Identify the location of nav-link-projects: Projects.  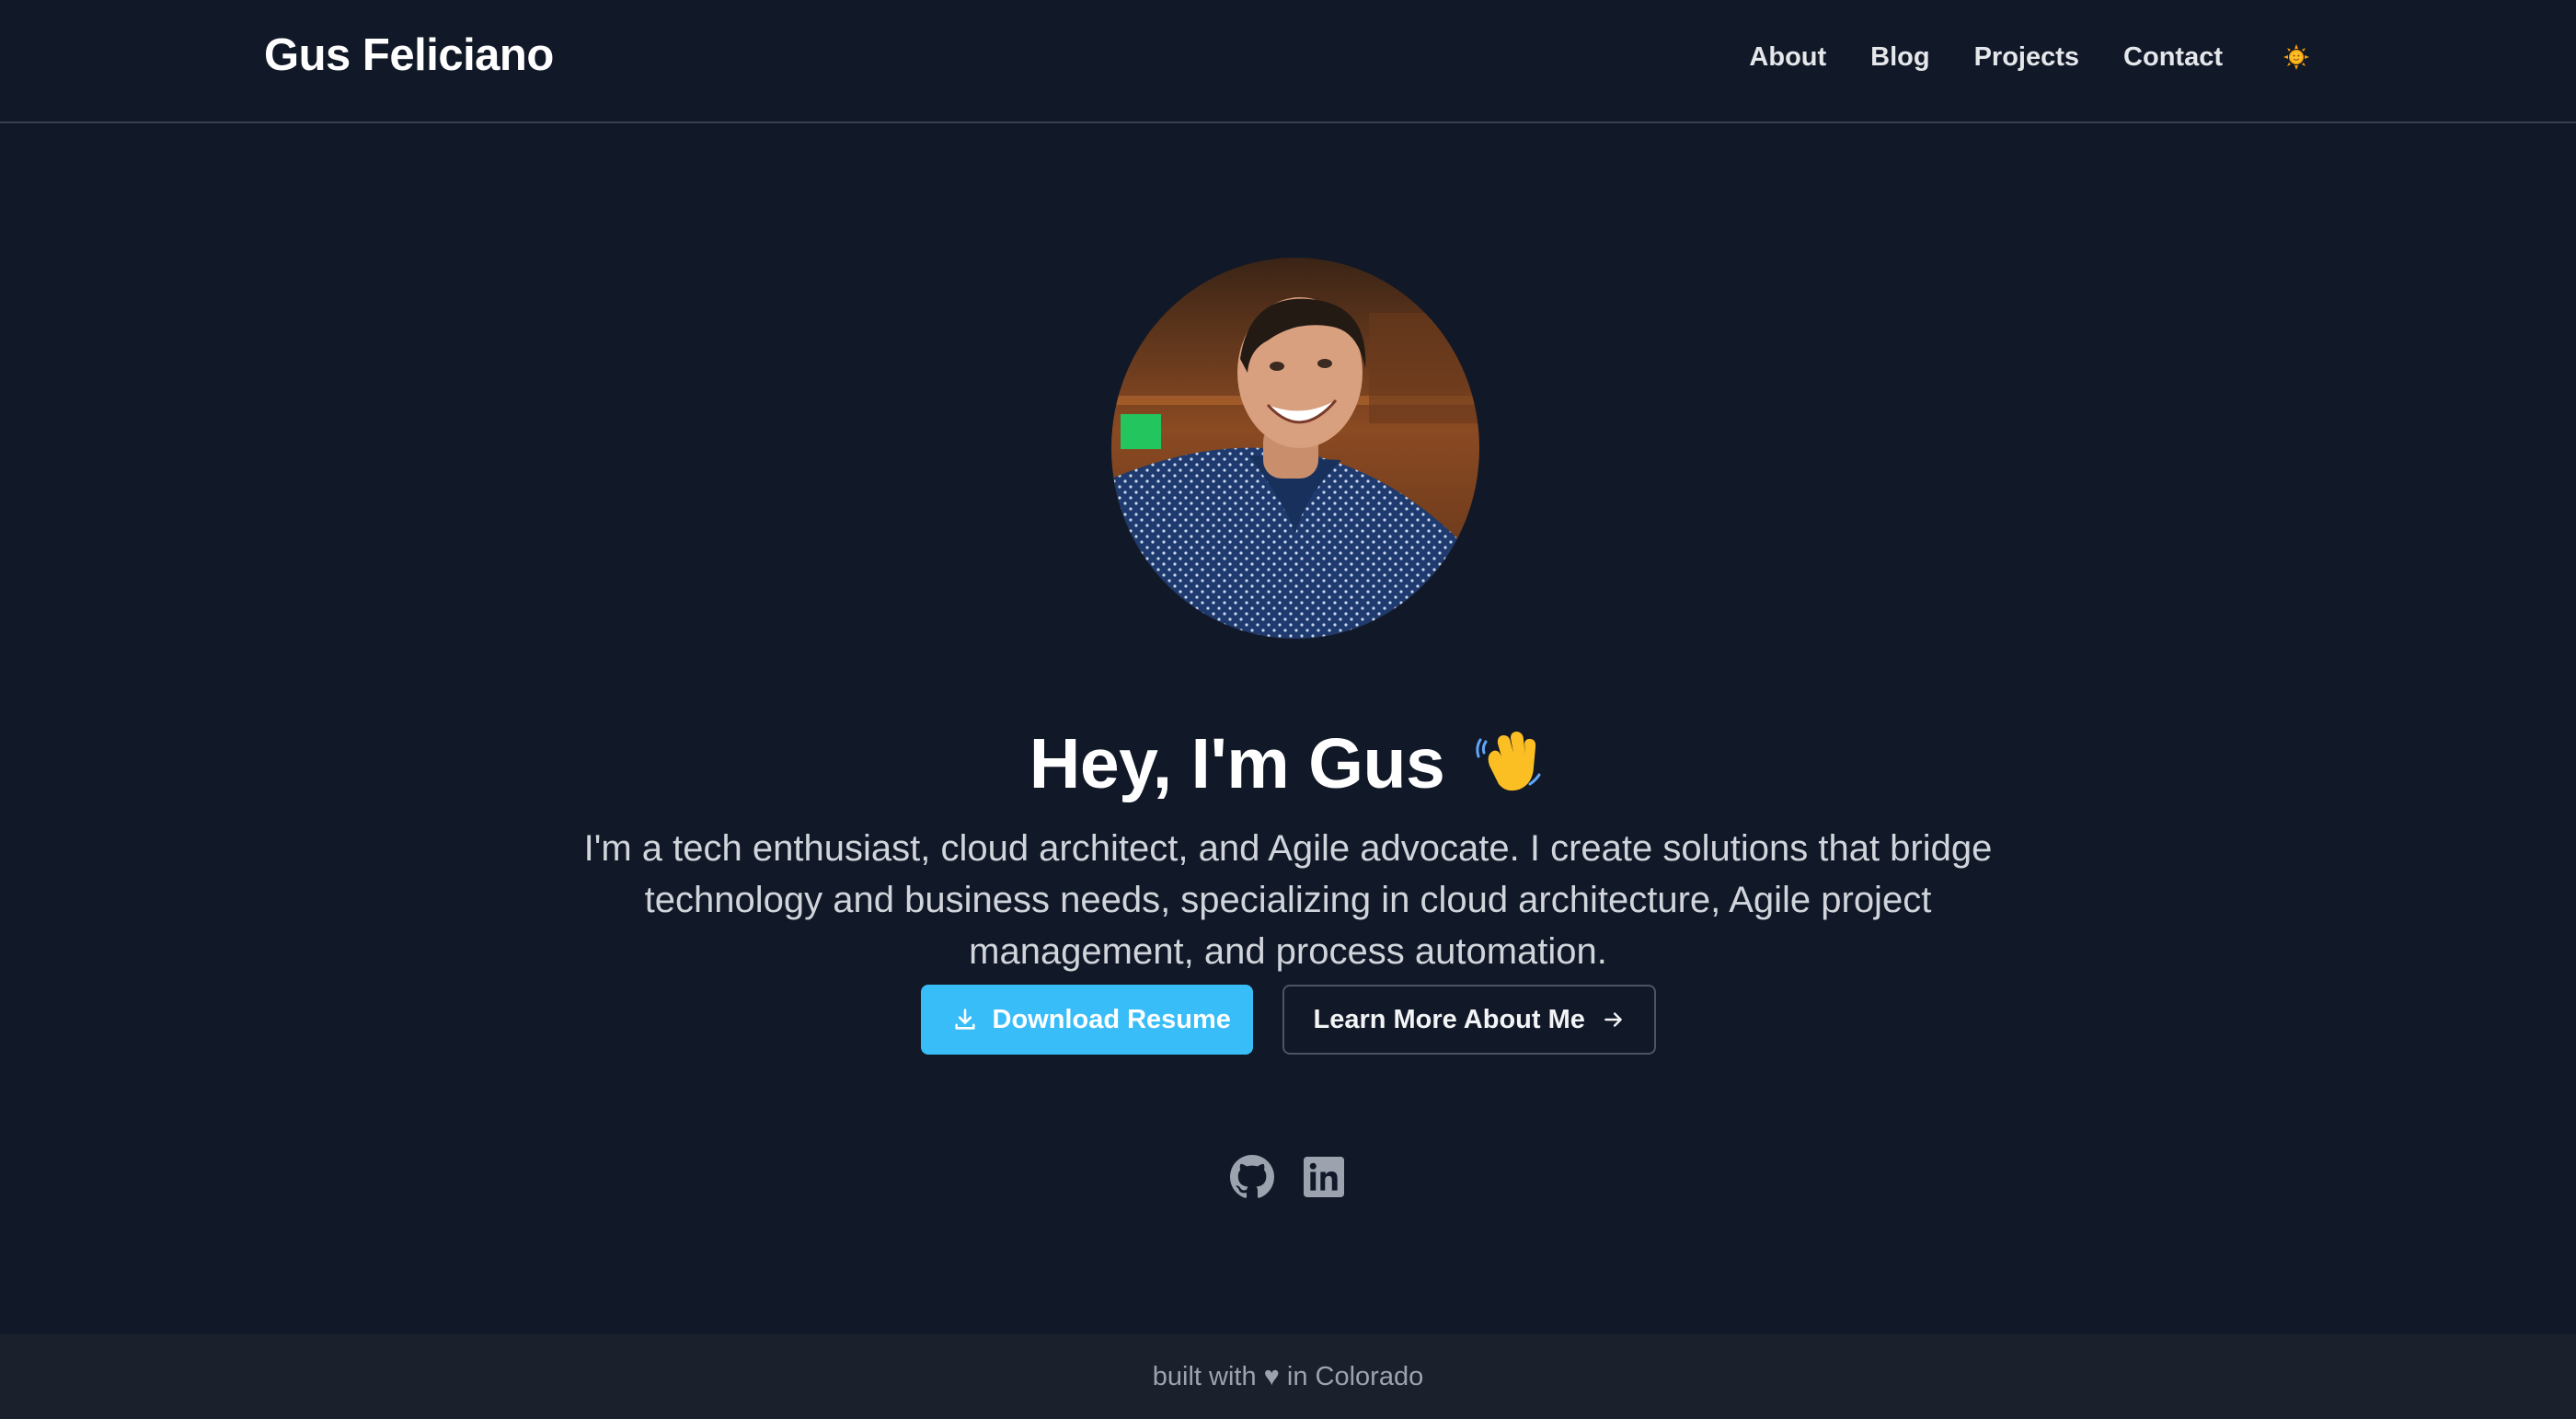
(2026, 58).